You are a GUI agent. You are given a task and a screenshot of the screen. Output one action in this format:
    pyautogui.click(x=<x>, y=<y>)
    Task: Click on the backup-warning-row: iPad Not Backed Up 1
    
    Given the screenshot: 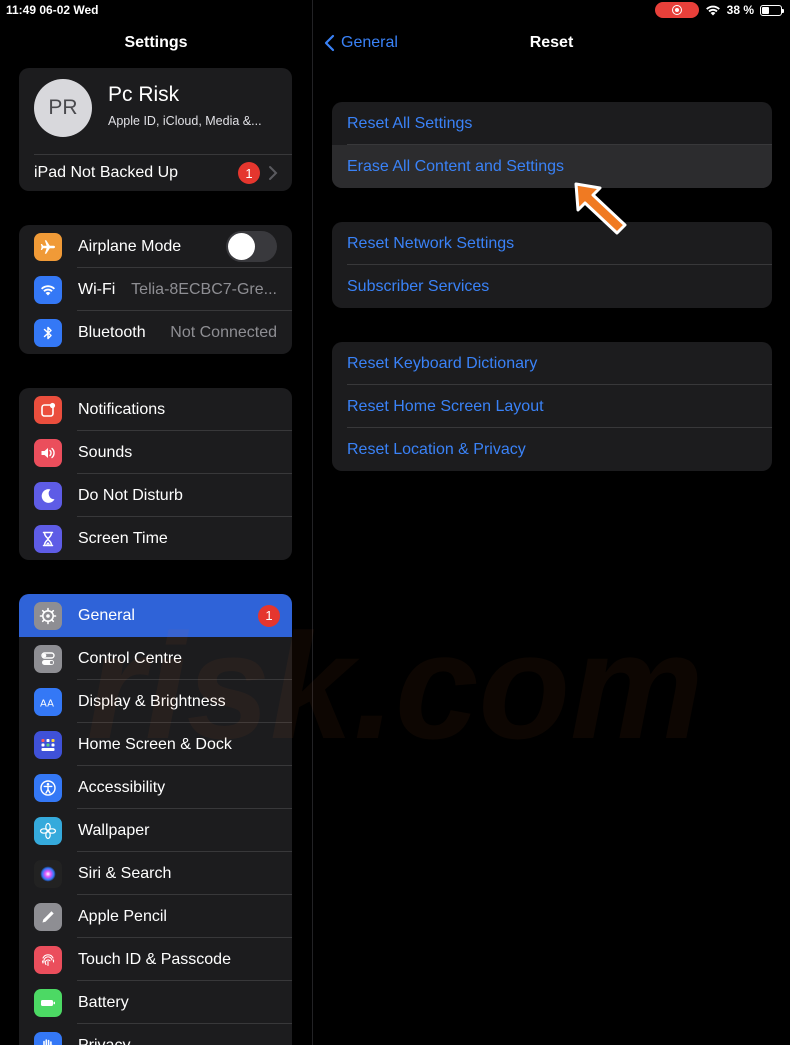 What is the action you would take?
    pyautogui.click(x=155, y=173)
    